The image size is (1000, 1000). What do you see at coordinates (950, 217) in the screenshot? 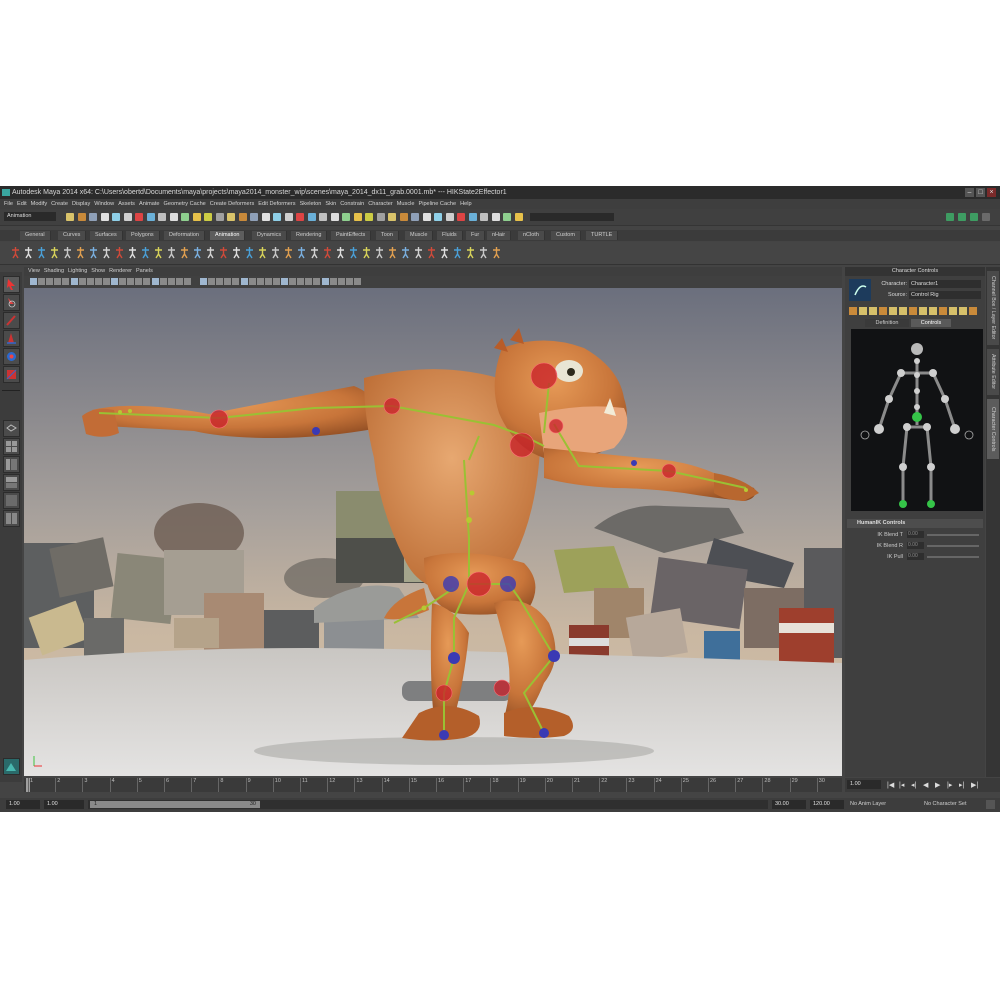
I see `channel-box-icon` at bounding box center [950, 217].